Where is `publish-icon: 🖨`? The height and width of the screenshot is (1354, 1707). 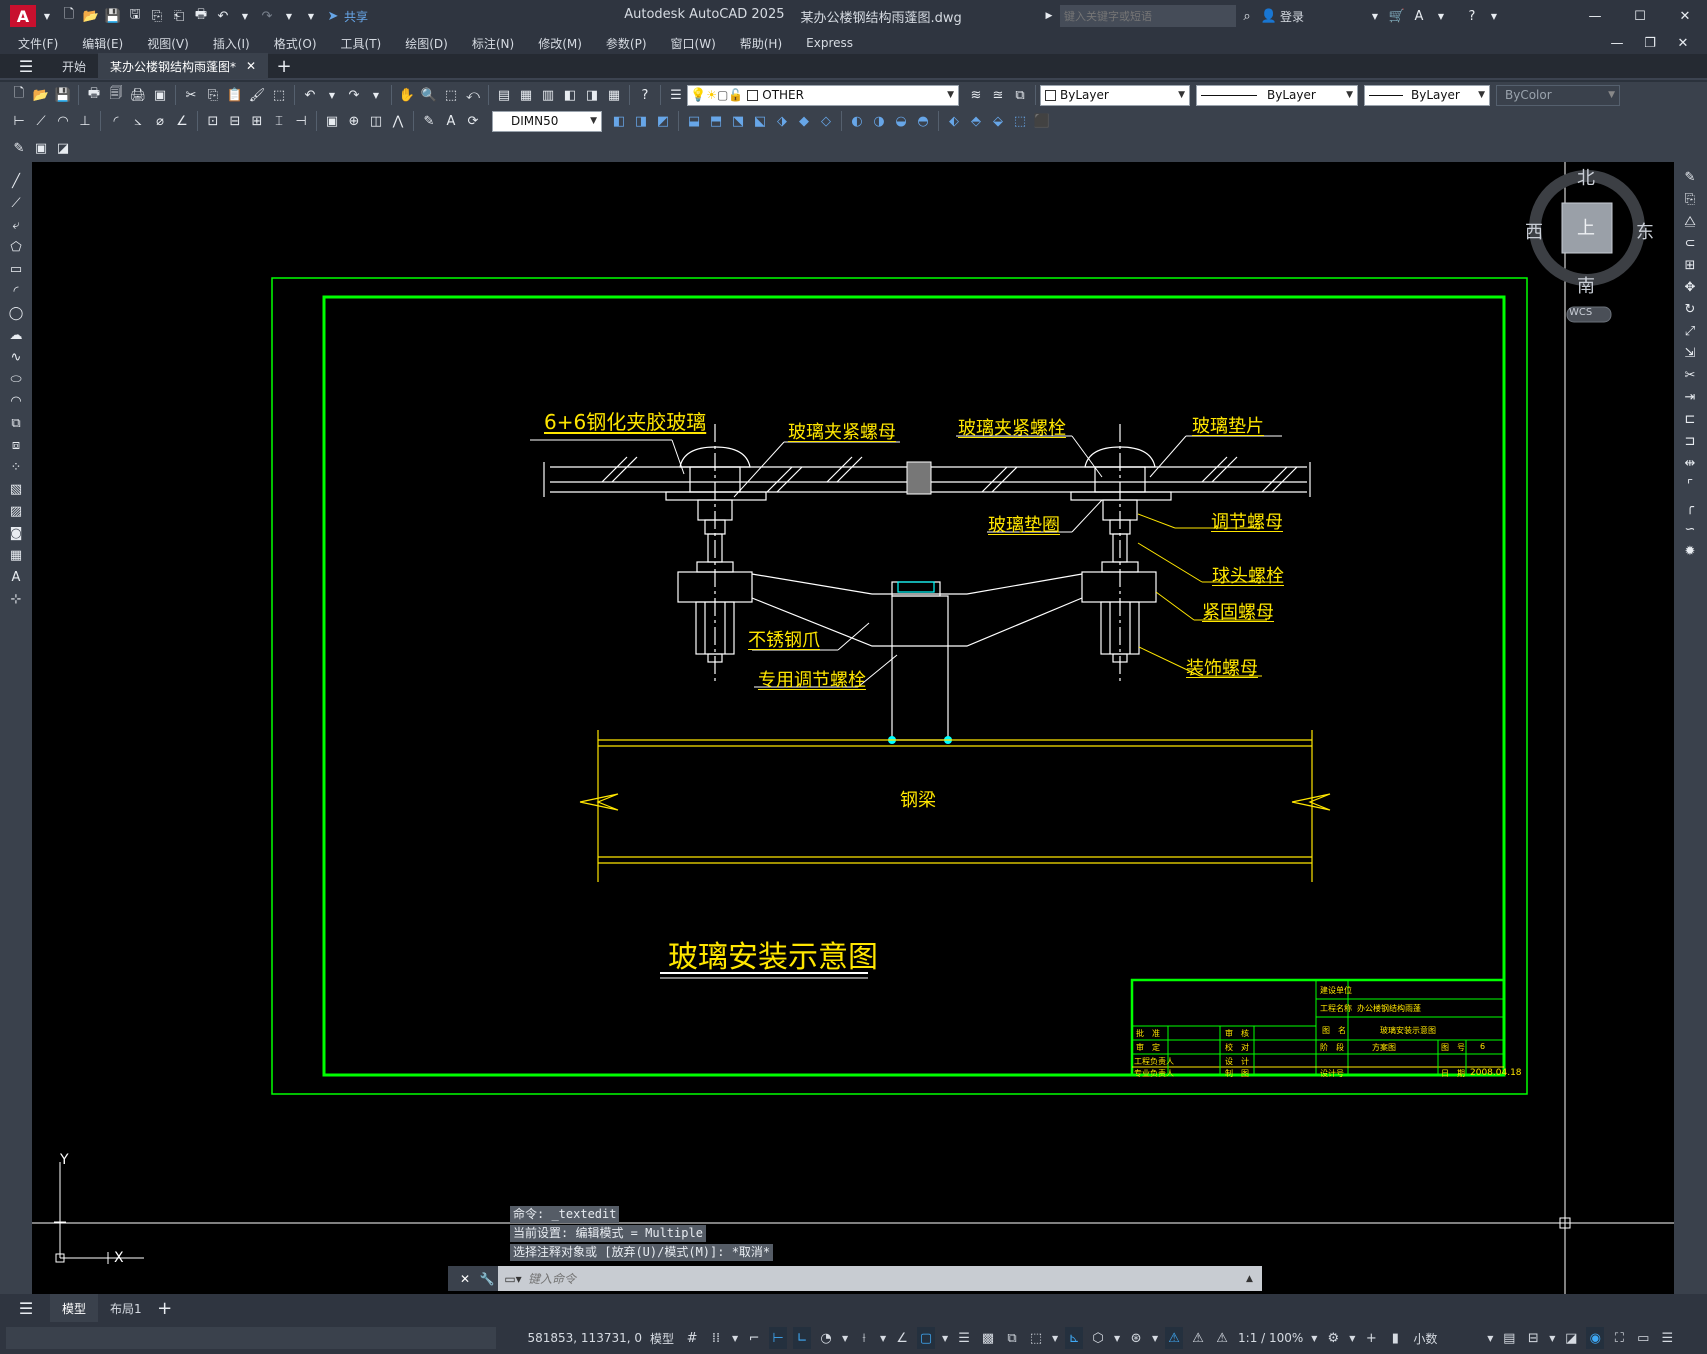 publish-icon: 🖨 is located at coordinates (138, 95).